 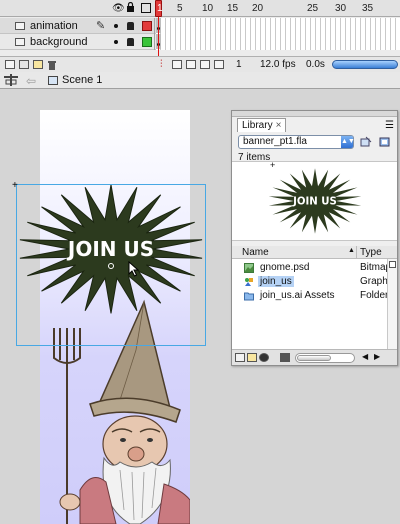 I want to click on column-name: Name, so click(x=255, y=252).